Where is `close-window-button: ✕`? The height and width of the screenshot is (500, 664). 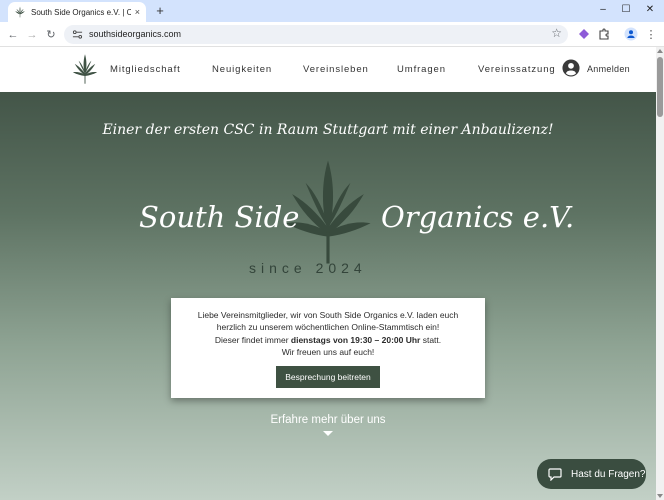
close-window-button: ✕ is located at coordinates (650, 10).